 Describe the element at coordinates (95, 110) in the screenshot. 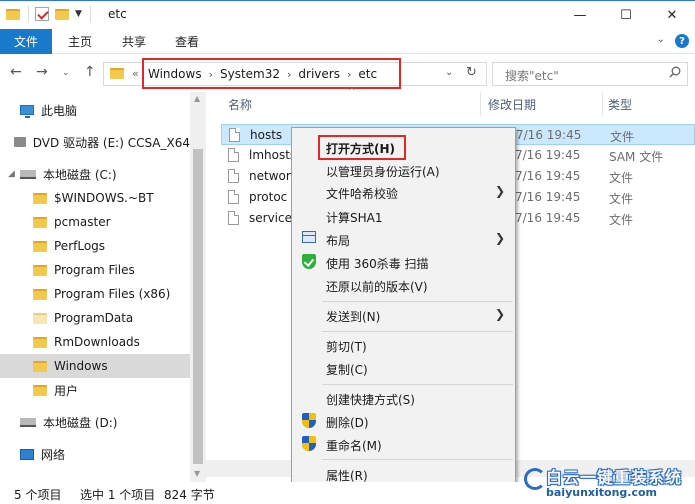

I see `nav-item-this-pc: 此电脑` at that location.